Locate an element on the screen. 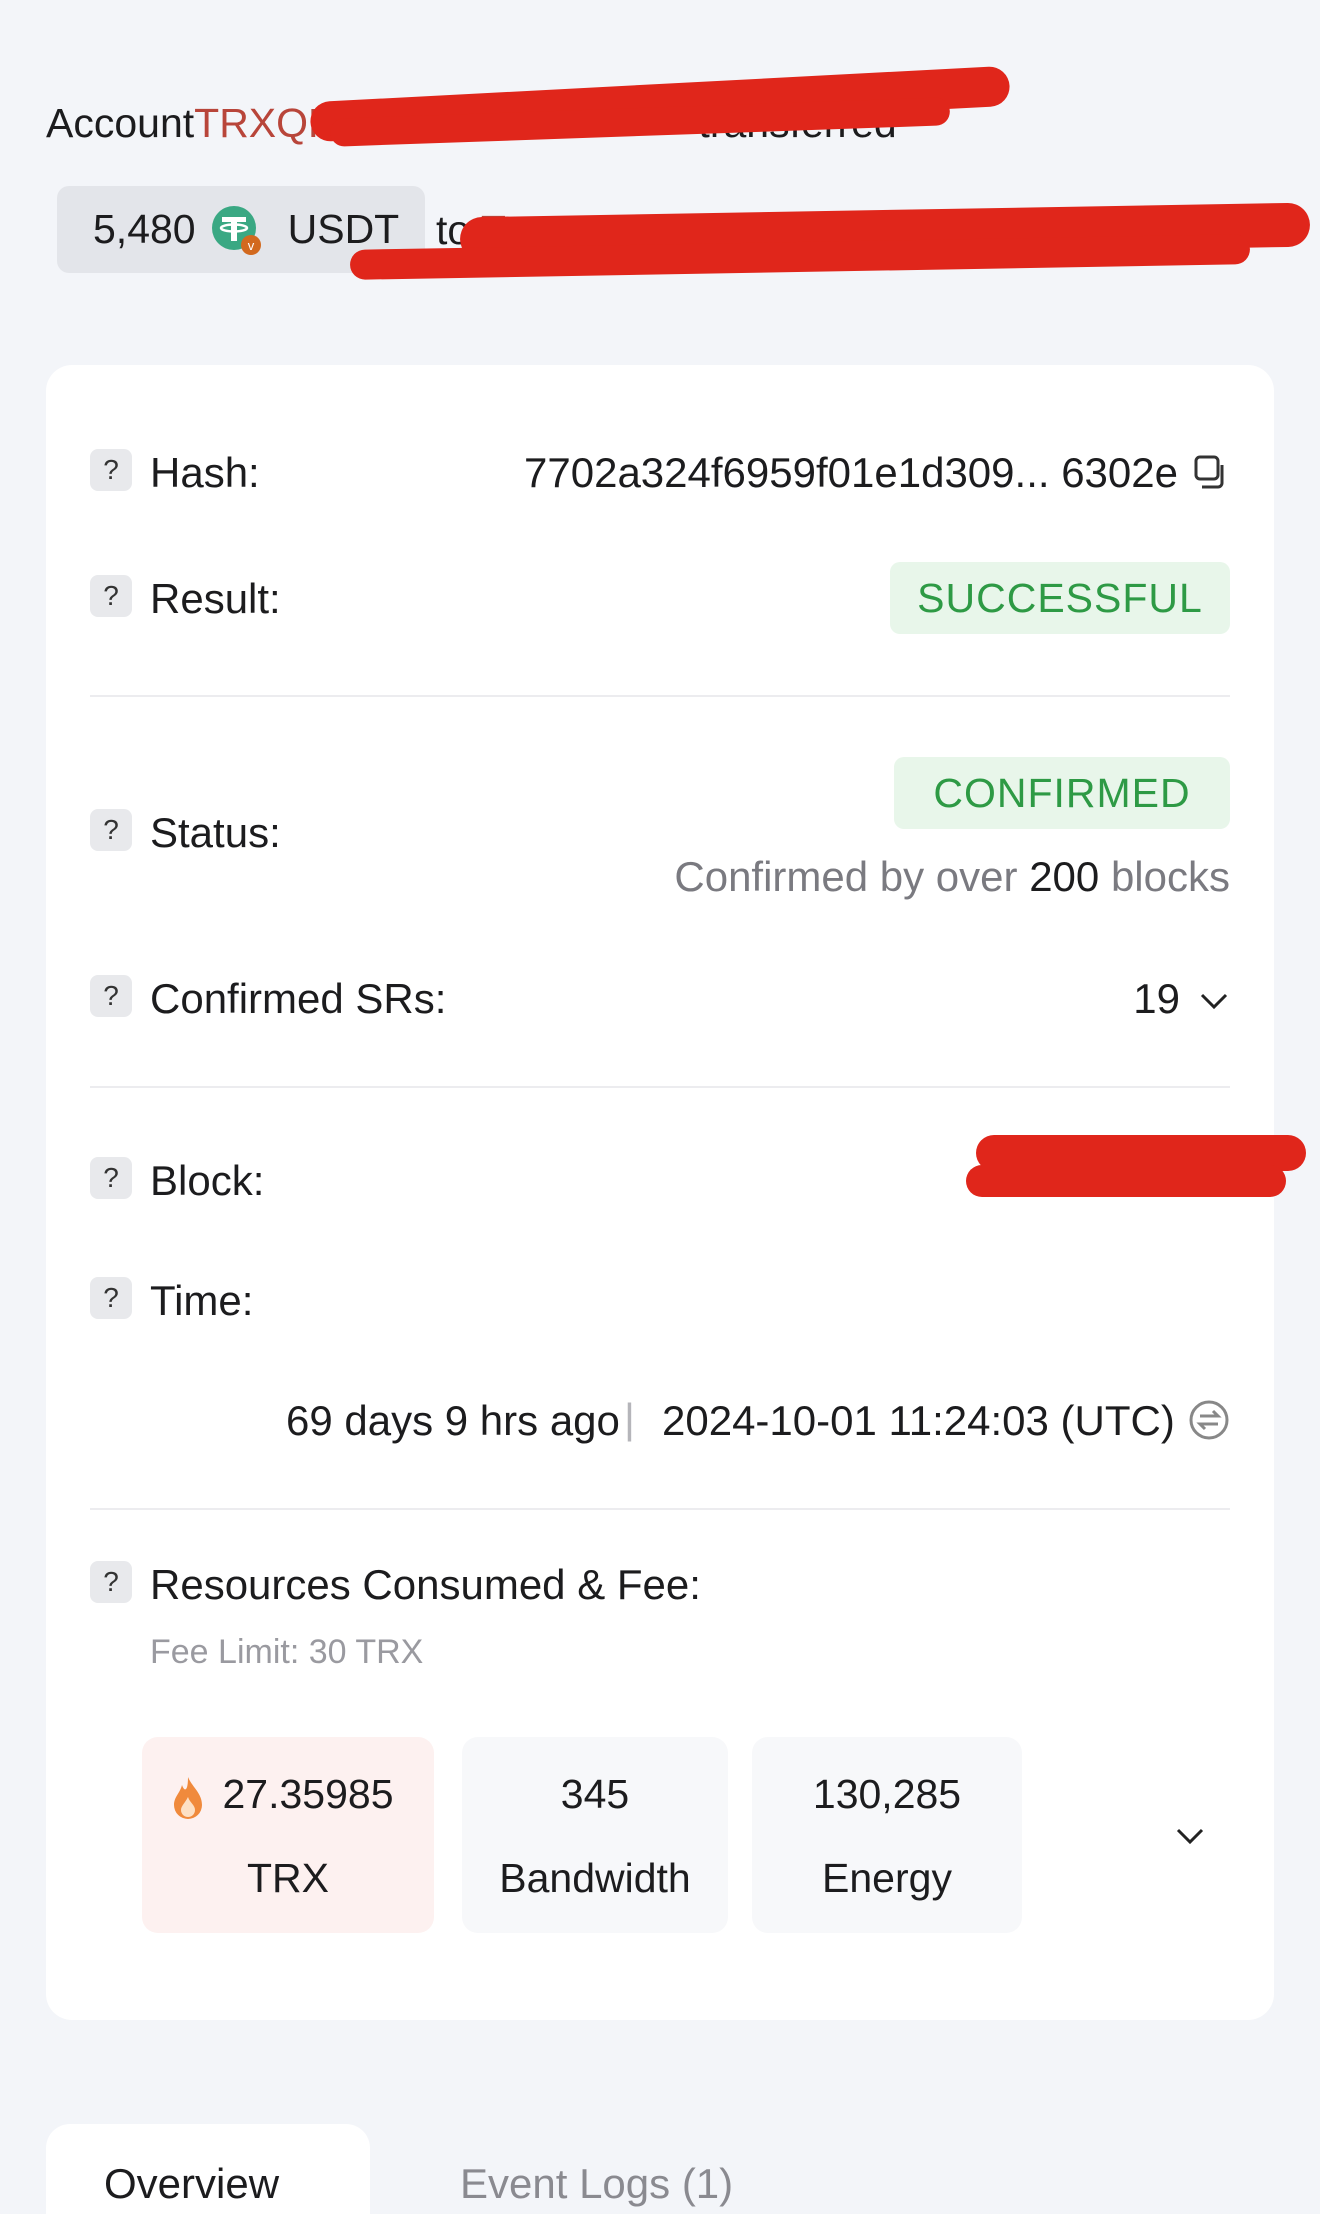 Image resolution: width=1320 pixels, height=2214 pixels. result-label: Result: is located at coordinates (215, 598).